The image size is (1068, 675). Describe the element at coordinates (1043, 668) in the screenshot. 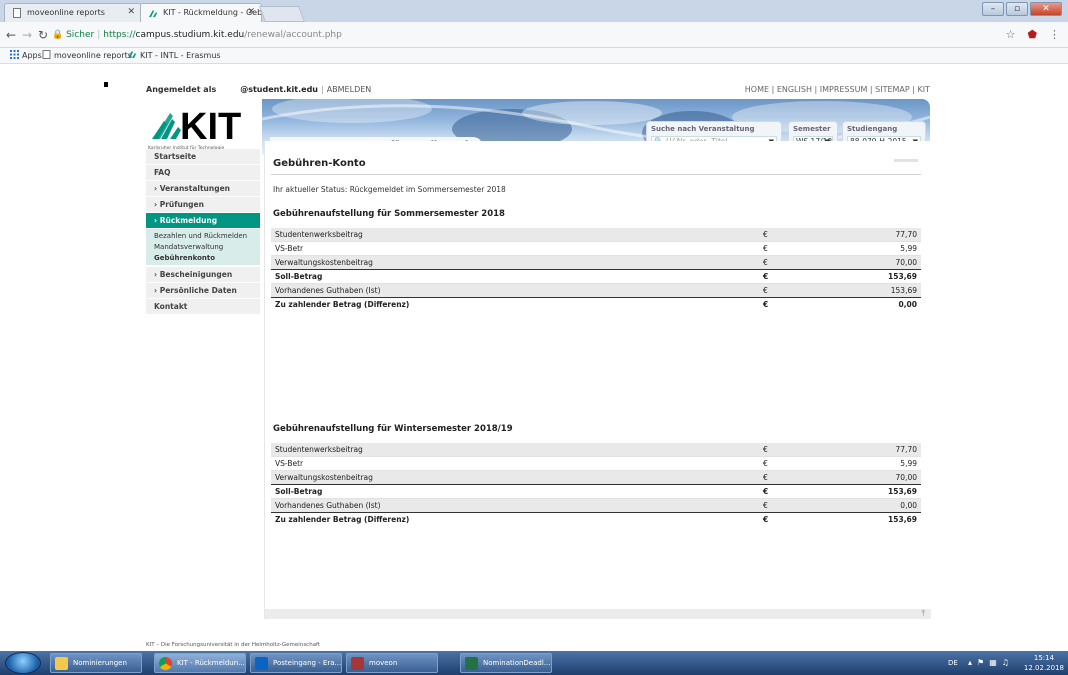

I see `clock-date: 12.02.2018` at that location.